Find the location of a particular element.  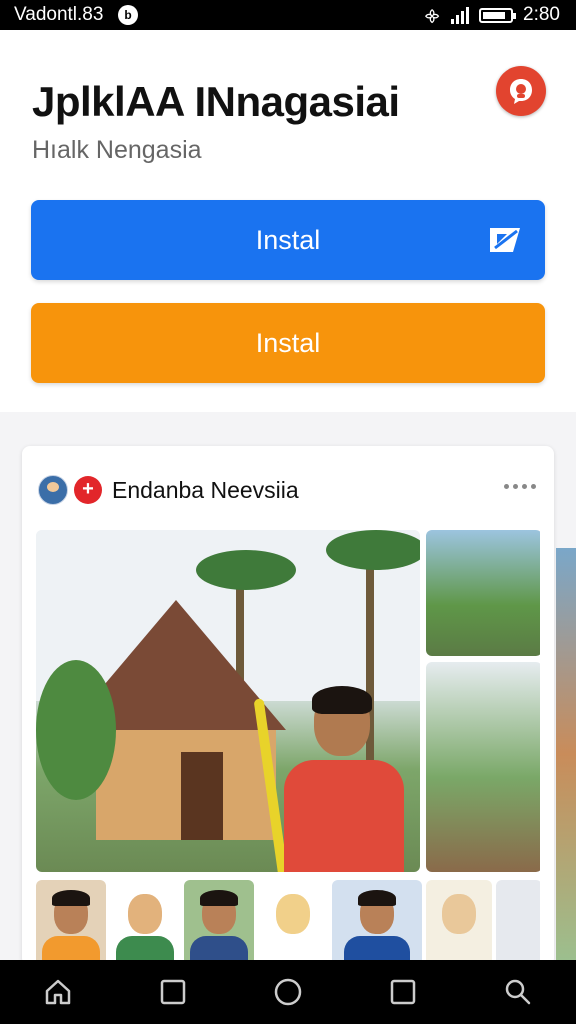

home-icon is located at coordinates (58, 992).